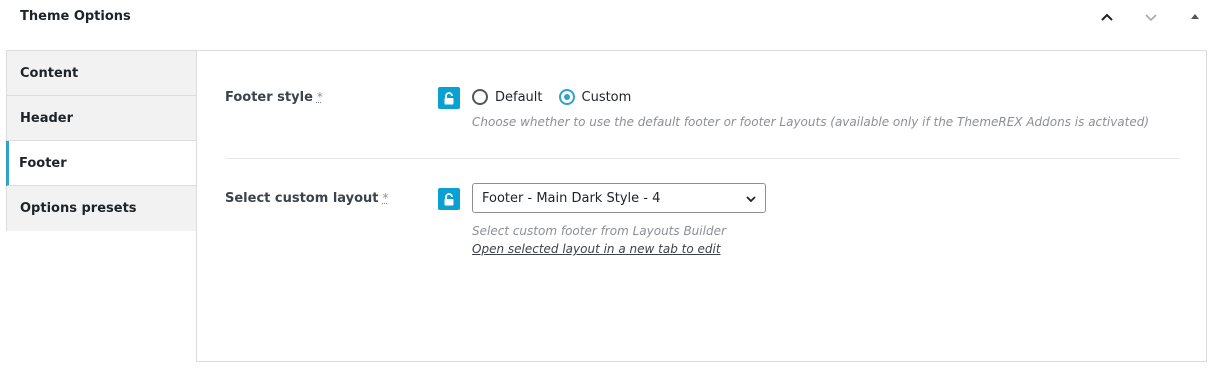 The image size is (1214, 368). I want to click on tab-label: Header, so click(47, 118).